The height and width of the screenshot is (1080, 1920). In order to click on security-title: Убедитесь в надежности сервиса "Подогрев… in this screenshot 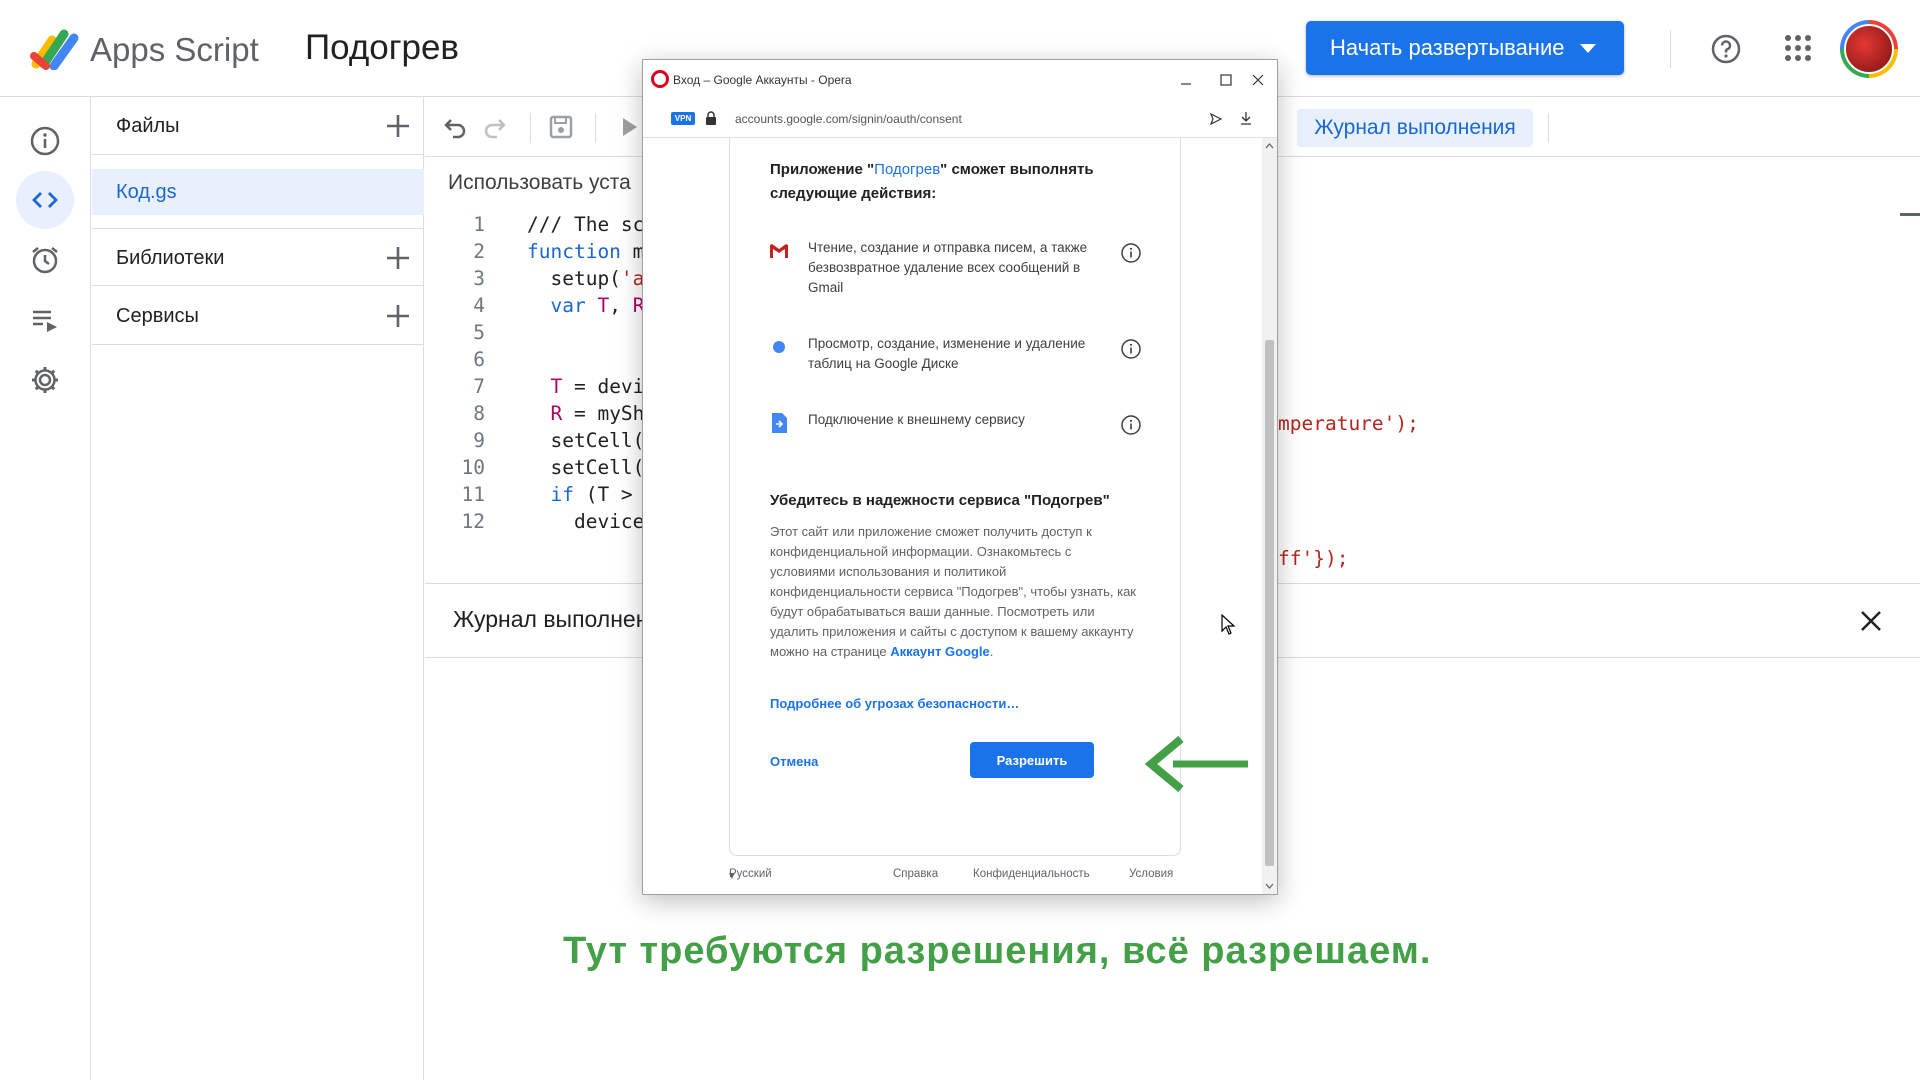, I will do `click(940, 500)`.